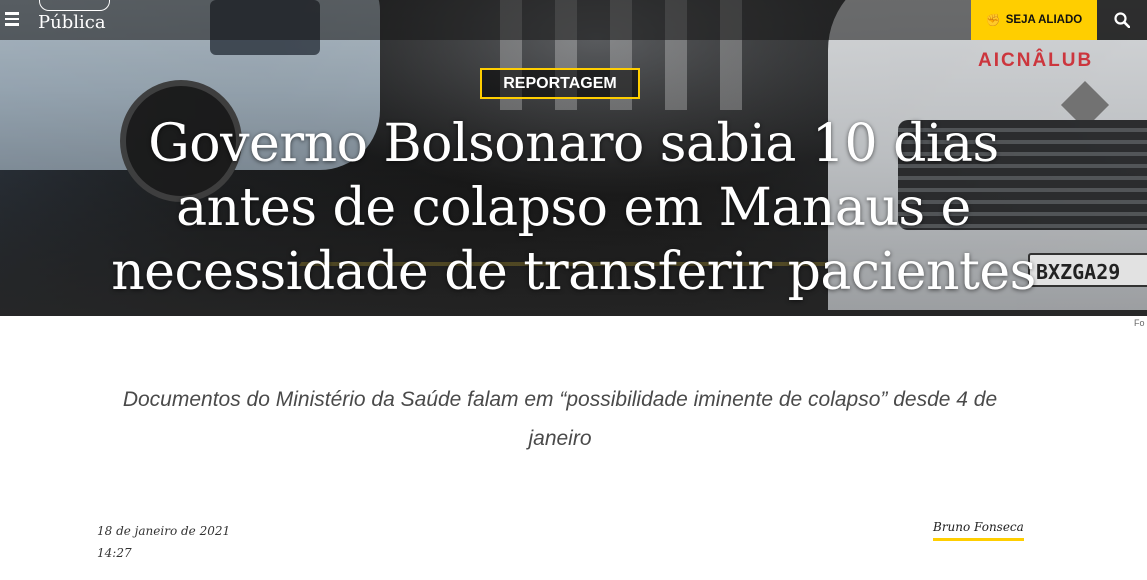 This screenshot has width=1147, height=580. I want to click on seja-aliado-button: ✊ SEJA ALIADO, so click(1034, 20).